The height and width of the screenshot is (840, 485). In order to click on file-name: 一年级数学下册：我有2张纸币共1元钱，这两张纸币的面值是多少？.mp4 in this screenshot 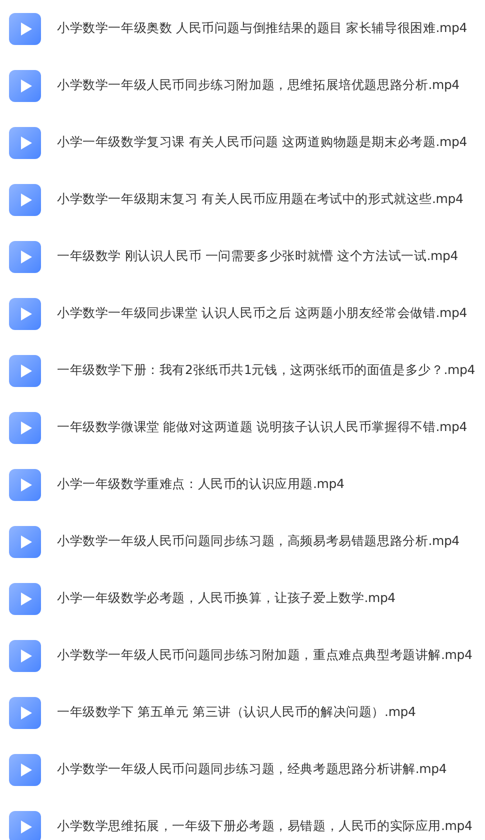, I will do `click(266, 370)`.